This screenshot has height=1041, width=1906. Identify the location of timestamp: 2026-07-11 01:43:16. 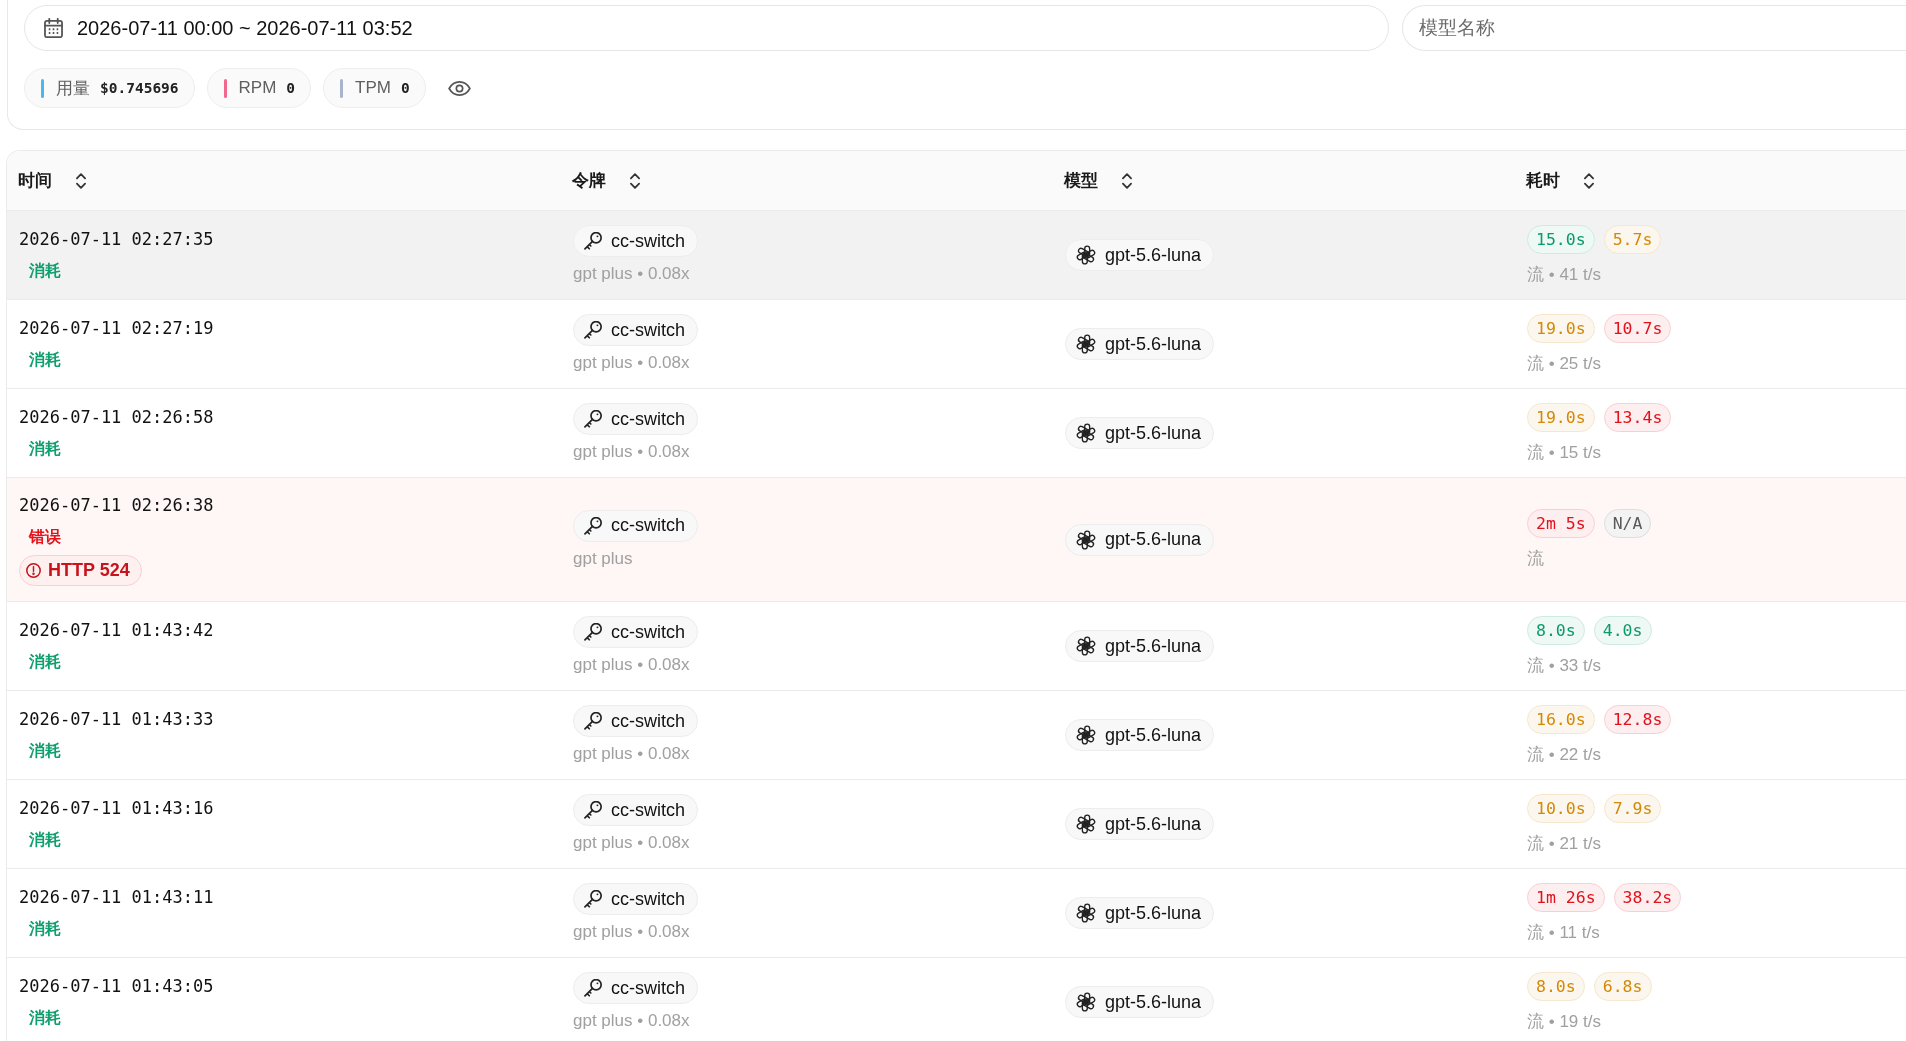
(116, 808).